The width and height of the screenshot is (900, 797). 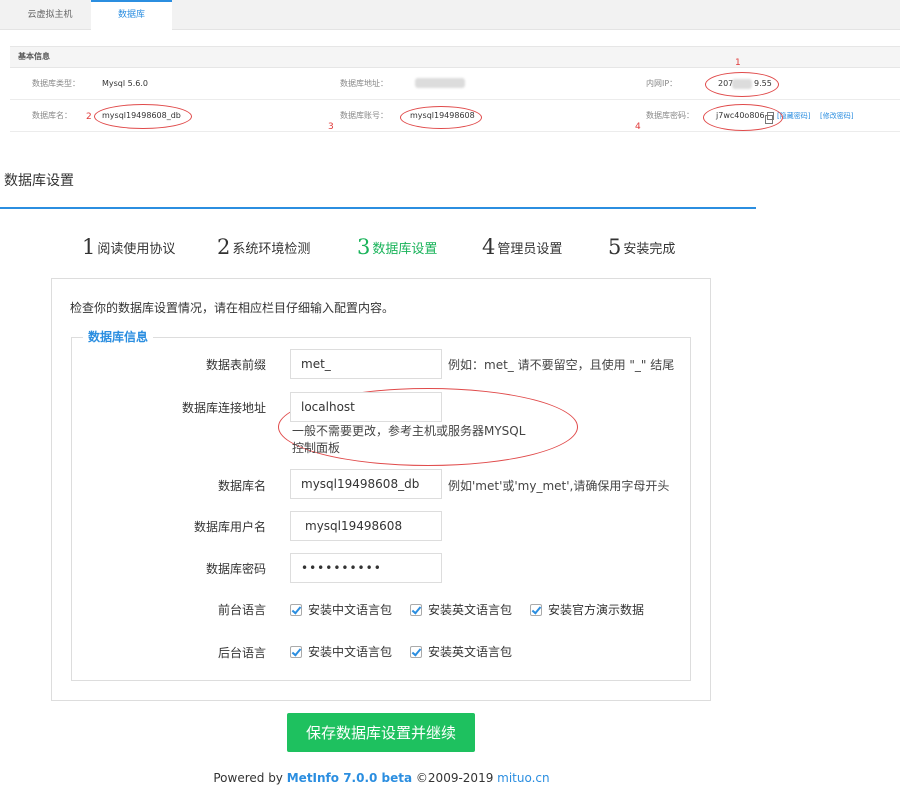 I want to click on step-number: 1, so click(x=89, y=247).